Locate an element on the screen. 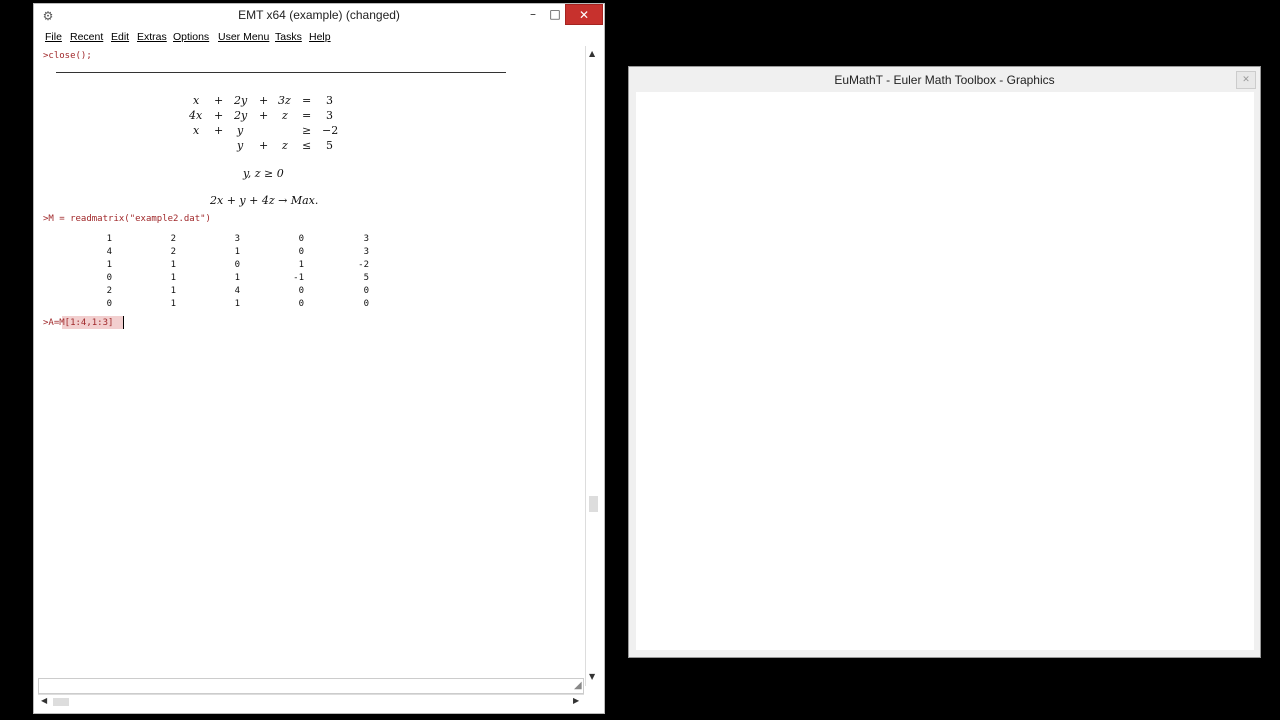 This screenshot has width=1280, height=720. relation: ≤ is located at coordinates (307, 145).